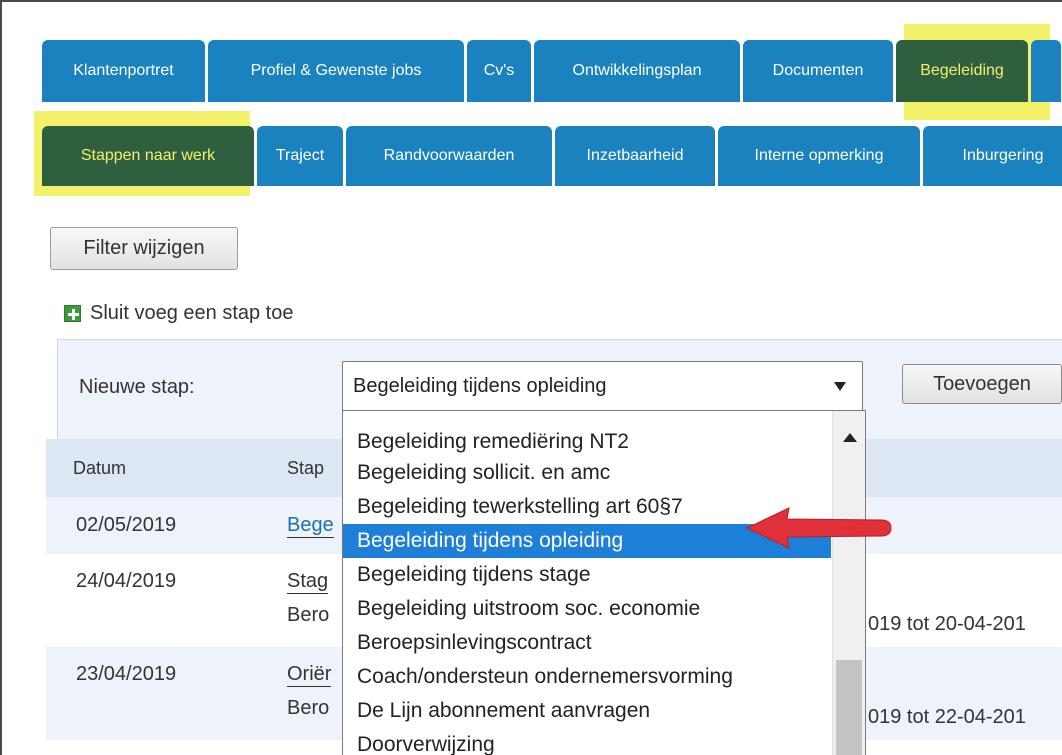 This screenshot has height=755, width=1062. Describe the element at coordinates (962, 71) in the screenshot. I see `tab-begeleiding: Begeleiding` at that location.